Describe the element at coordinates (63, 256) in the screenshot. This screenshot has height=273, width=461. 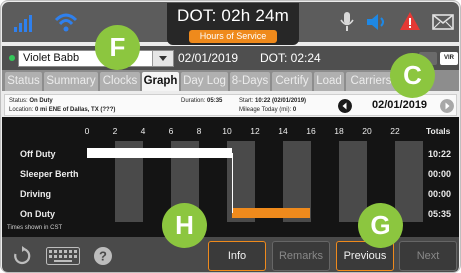
I see `keyboard-icon` at that location.